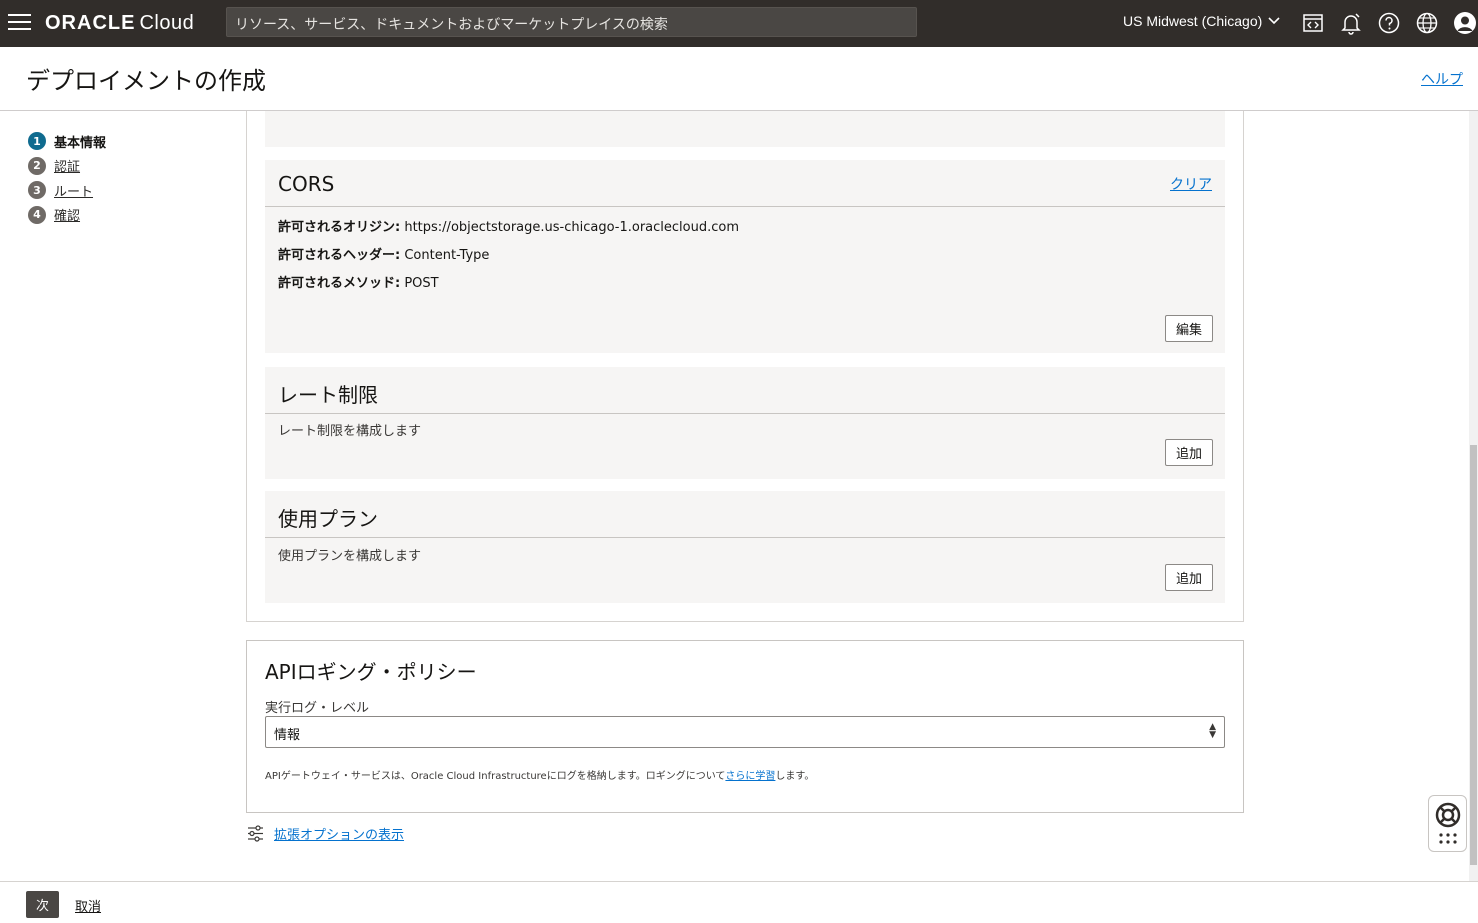  I want to click on region-selector: US Midwest (Chicago), so click(1201, 21).